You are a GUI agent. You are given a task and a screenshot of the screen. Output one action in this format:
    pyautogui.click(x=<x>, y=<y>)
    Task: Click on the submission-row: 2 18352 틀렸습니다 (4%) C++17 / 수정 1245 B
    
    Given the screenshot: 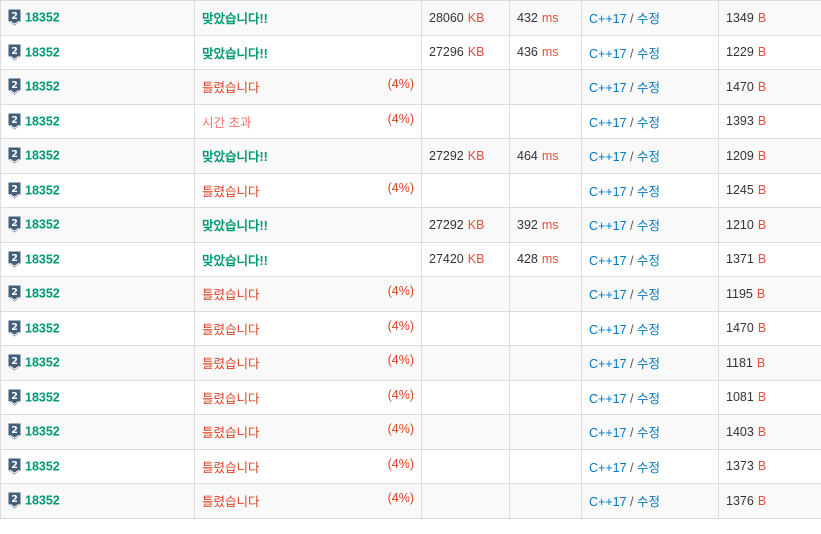 What is the action you would take?
    pyautogui.click(x=410, y=190)
    